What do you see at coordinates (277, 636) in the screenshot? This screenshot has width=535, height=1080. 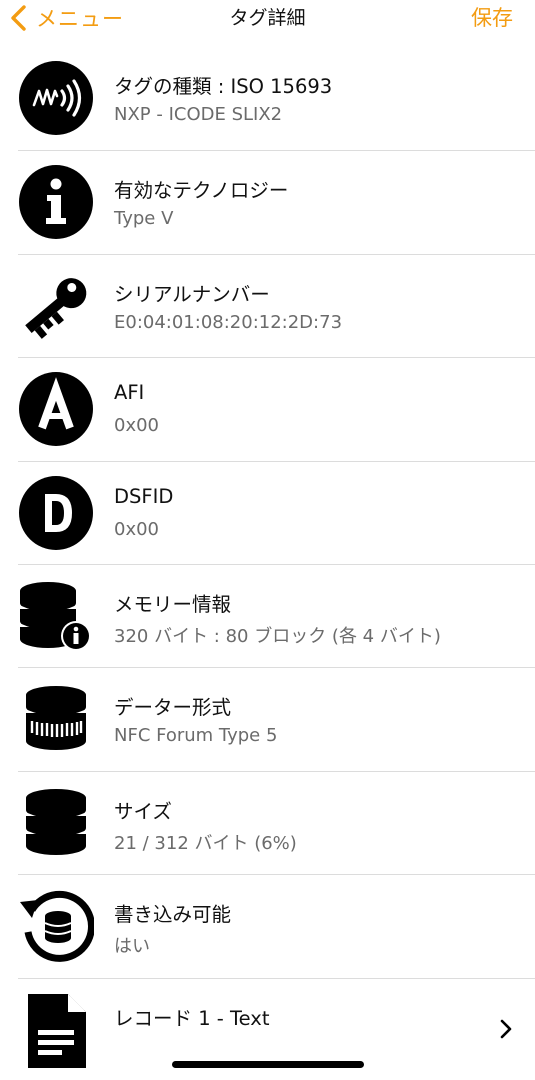 I see `row-value: 320 バイト : 80 ブロック (各 4 バイト)` at bounding box center [277, 636].